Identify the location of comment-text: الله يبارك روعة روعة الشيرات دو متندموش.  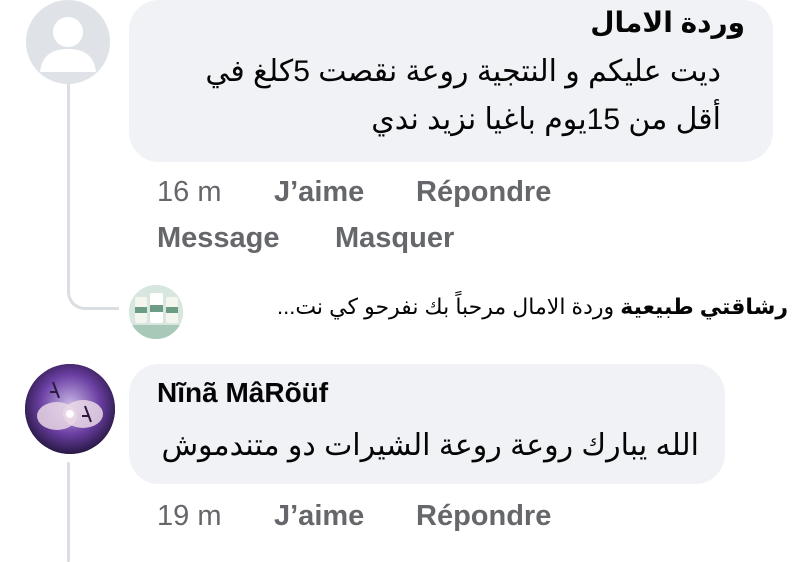
(430, 445).